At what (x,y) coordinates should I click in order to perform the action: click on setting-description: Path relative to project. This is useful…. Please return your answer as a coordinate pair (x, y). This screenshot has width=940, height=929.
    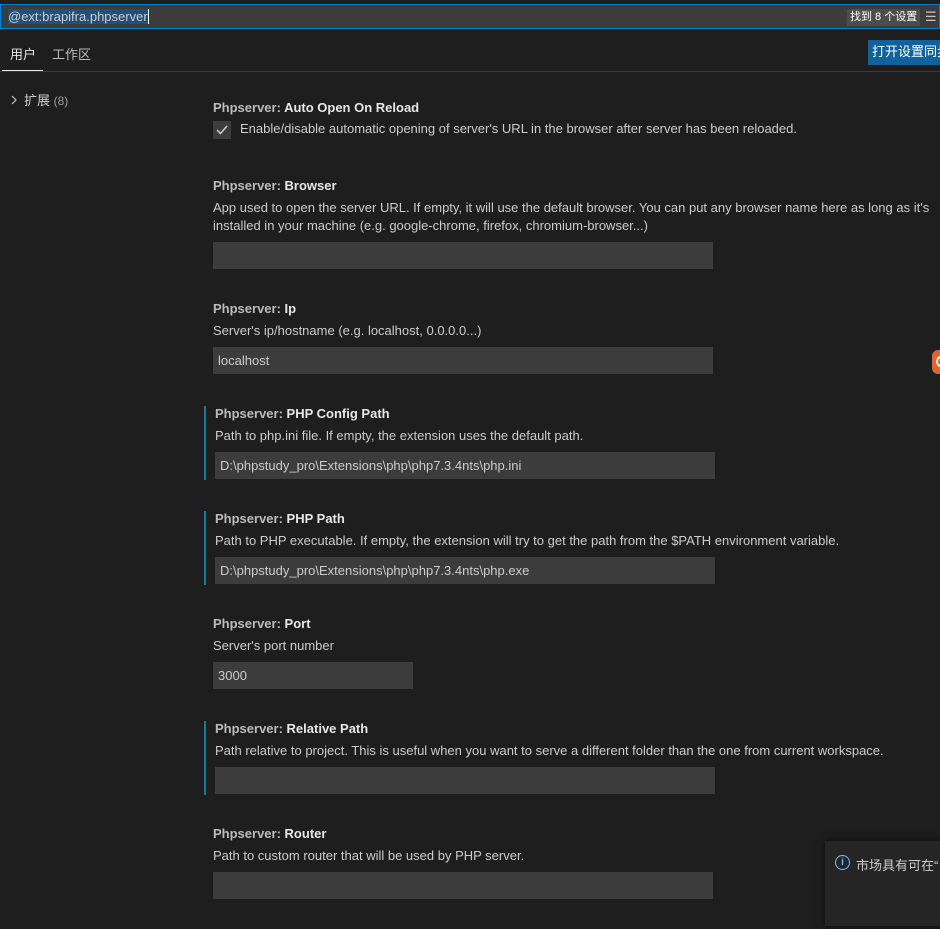
    Looking at the image, I should click on (549, 750).